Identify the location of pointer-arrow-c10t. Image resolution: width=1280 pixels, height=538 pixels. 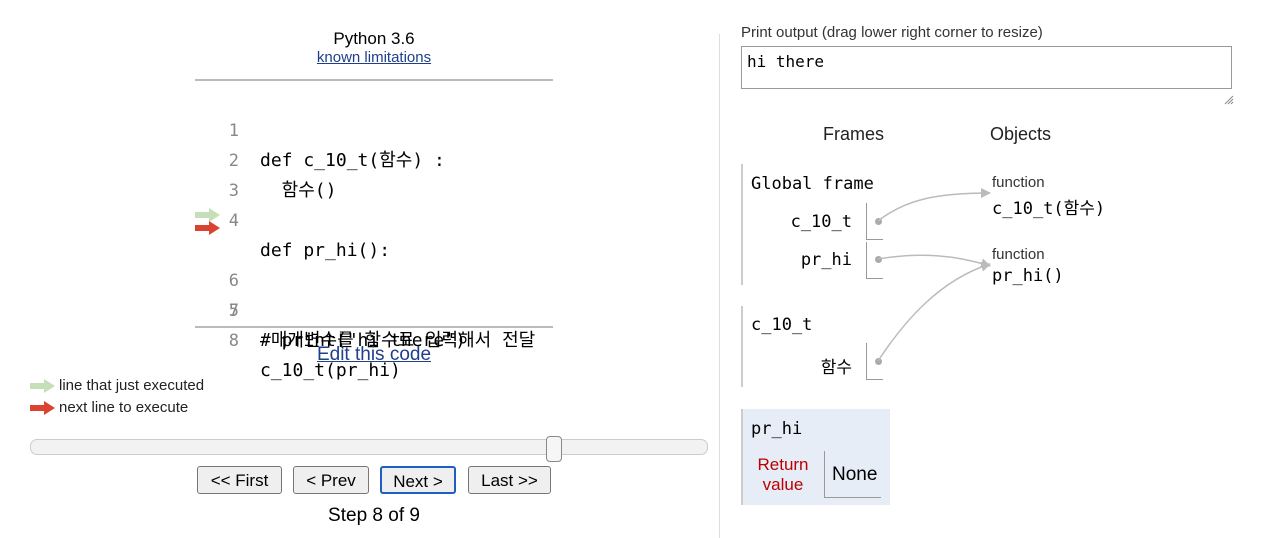
(934, 205).